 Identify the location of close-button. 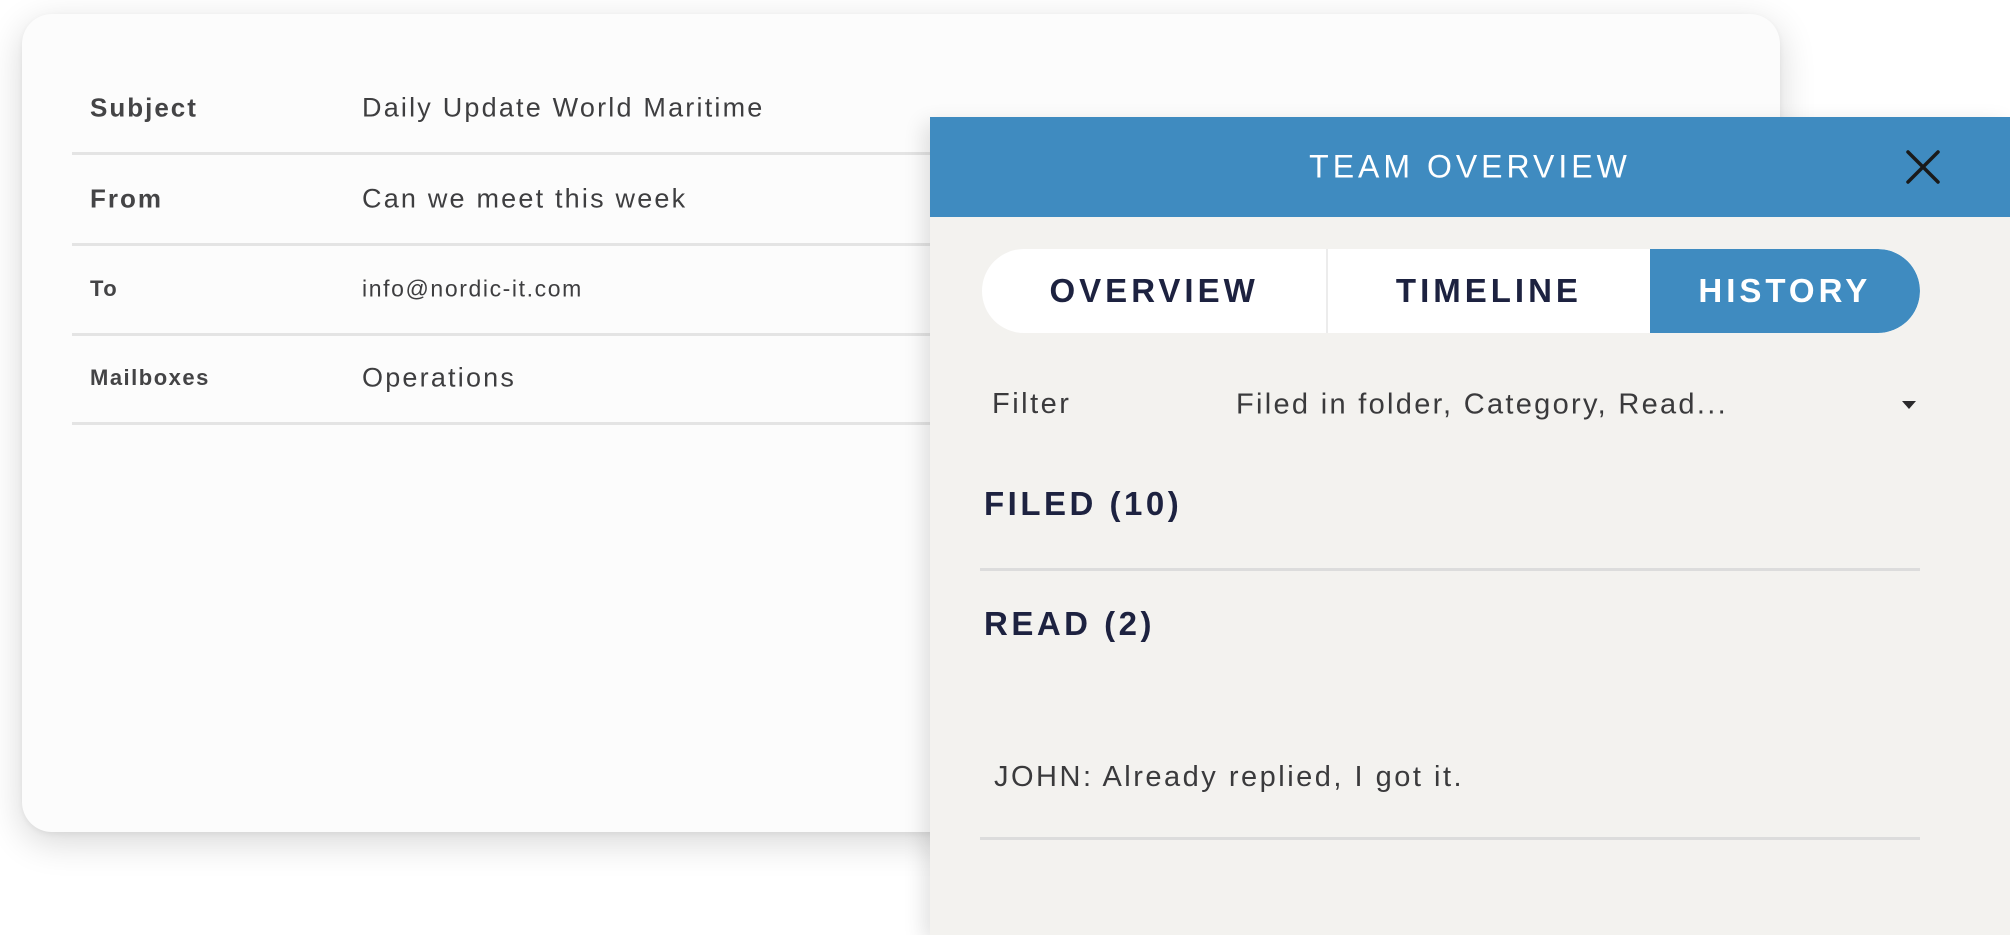
(1923, 167).